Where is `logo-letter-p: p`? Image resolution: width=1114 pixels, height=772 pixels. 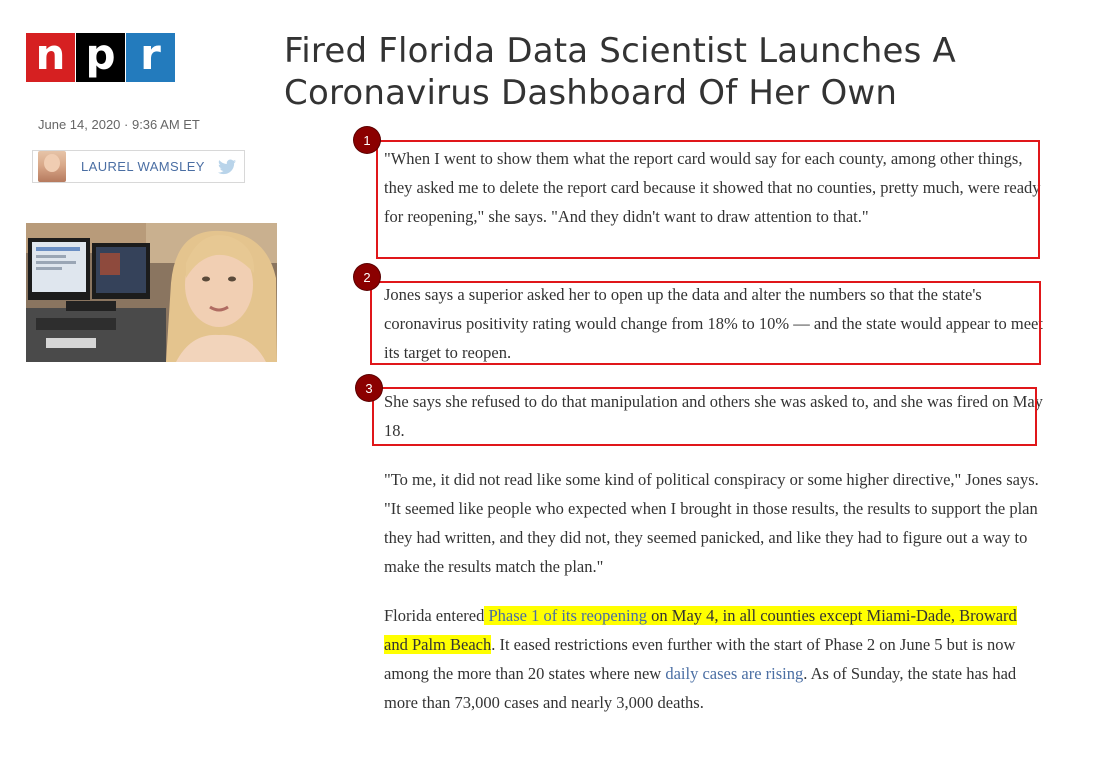
logo-letter-p: p is located at coordinates (100, 57).